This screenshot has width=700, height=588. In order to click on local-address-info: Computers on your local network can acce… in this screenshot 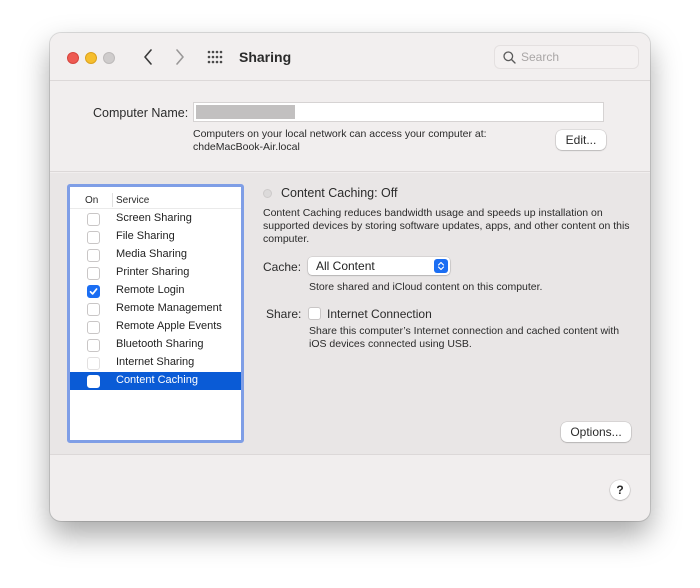, I will do `click(340, 141)`.